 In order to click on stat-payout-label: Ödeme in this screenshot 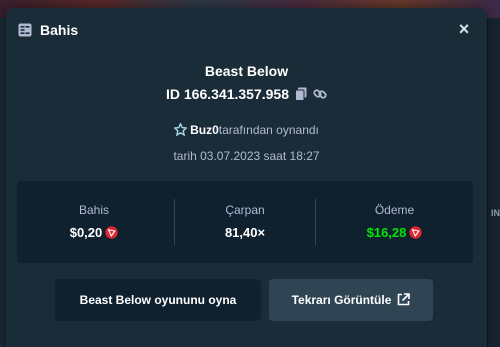, I will do `click(394, 210)`.